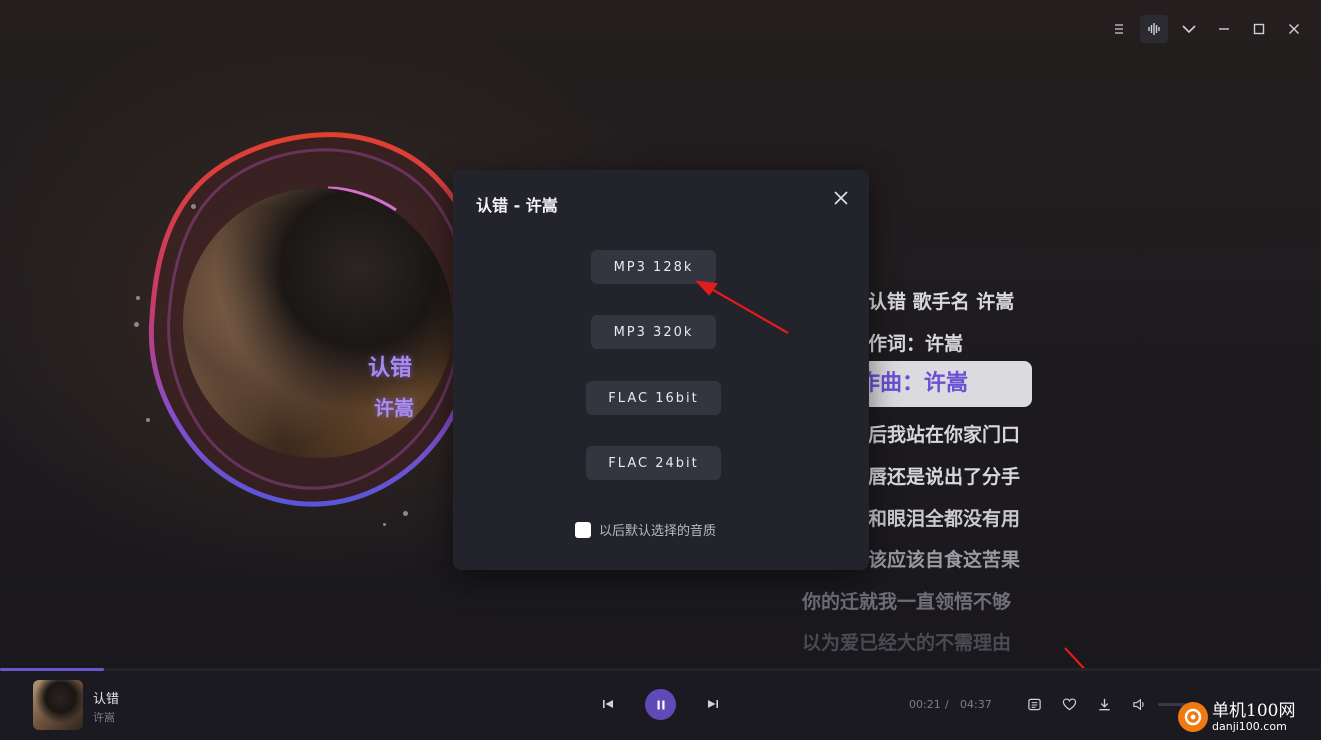 The height and width of the screenshot is (740, 1321). I want to click on volume-icon, so click(1139, 704).